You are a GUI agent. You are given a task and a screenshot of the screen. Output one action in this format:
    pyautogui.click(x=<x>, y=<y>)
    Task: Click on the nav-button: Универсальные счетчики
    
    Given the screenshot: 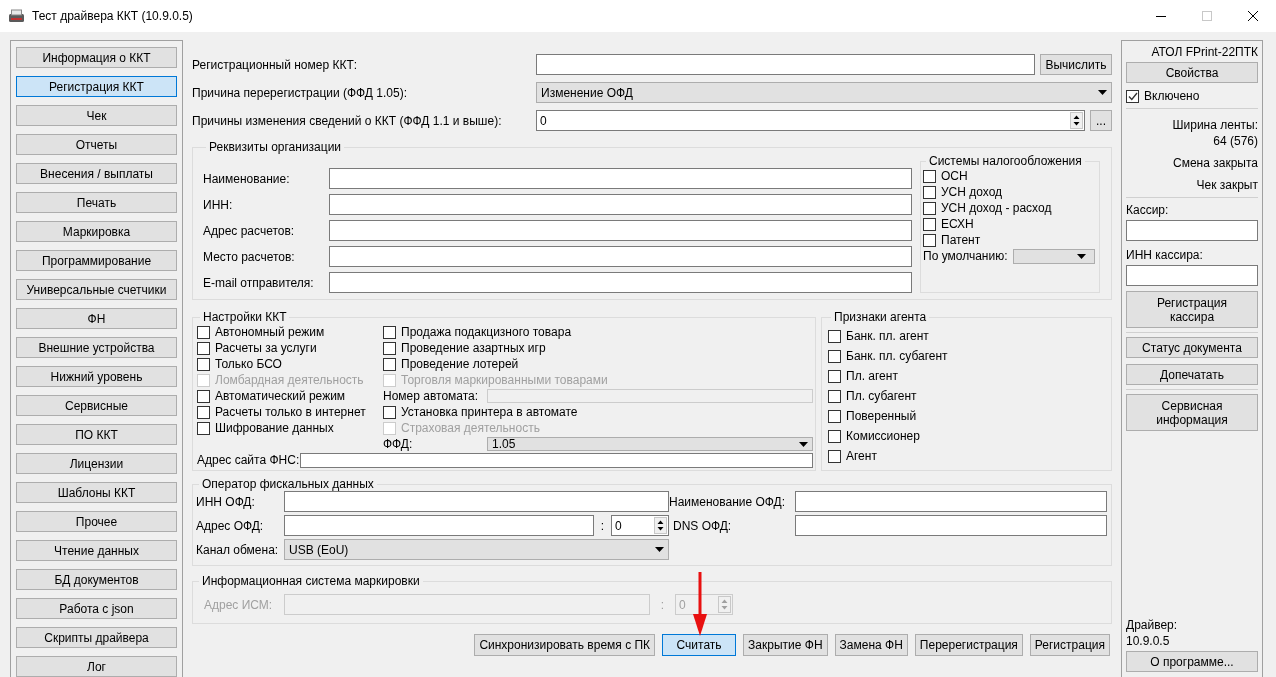 What is the action you would take?
    pyautogui.click(x=96, y=289)
    